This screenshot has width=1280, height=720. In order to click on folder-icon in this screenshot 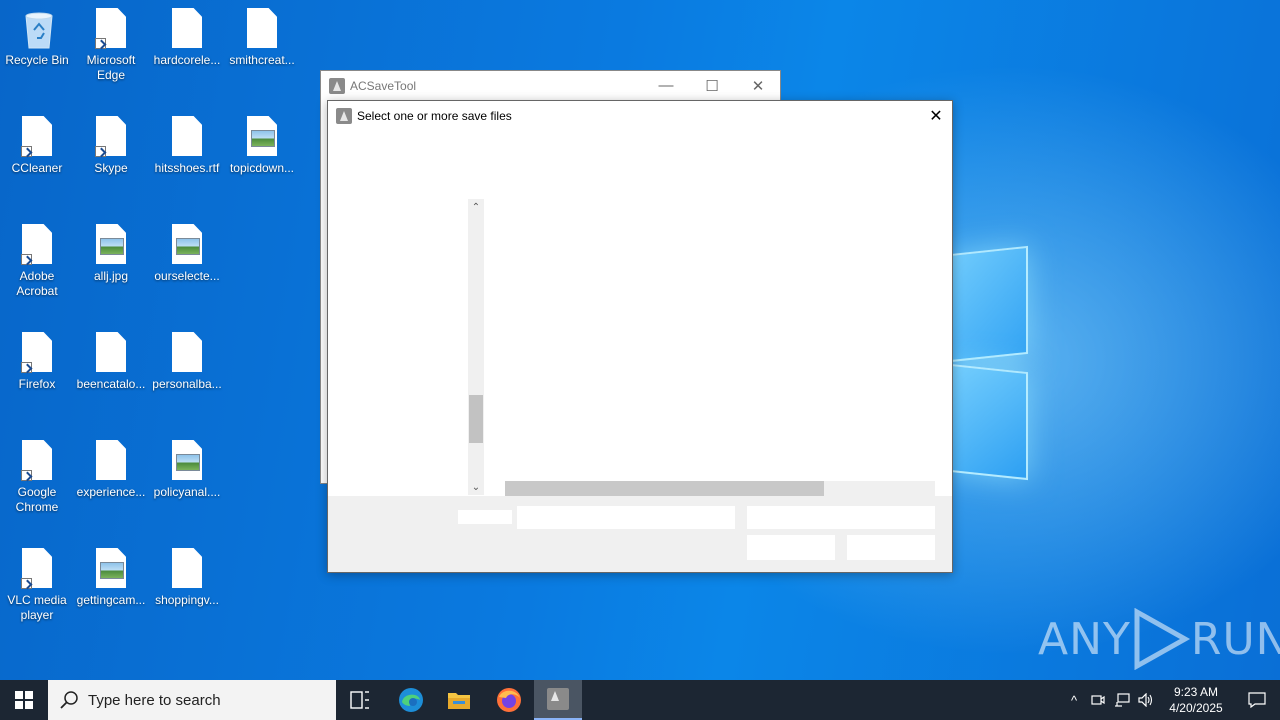, I will do `click(459, 701)`.